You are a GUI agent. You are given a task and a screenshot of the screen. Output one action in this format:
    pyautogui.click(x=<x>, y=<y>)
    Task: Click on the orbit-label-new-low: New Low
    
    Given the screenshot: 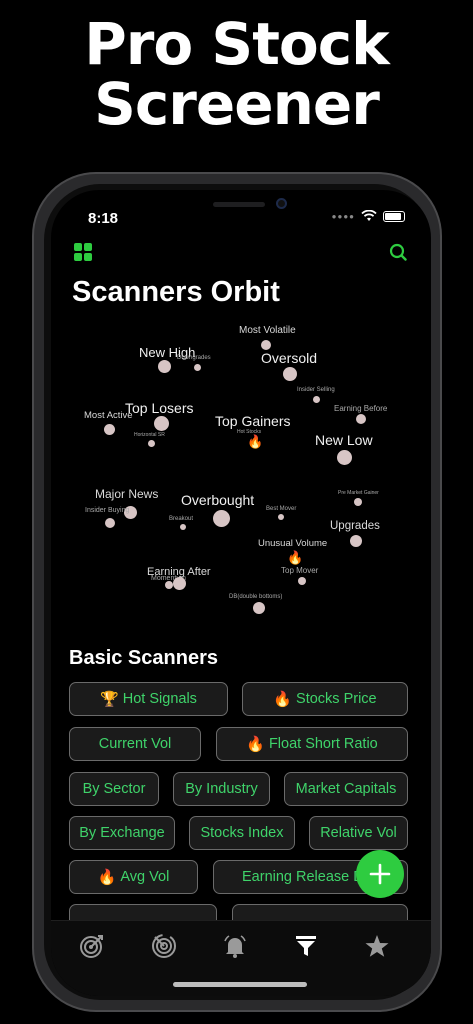 What is the action you would take?
    pyautogui.click(x=344, y=440)
    